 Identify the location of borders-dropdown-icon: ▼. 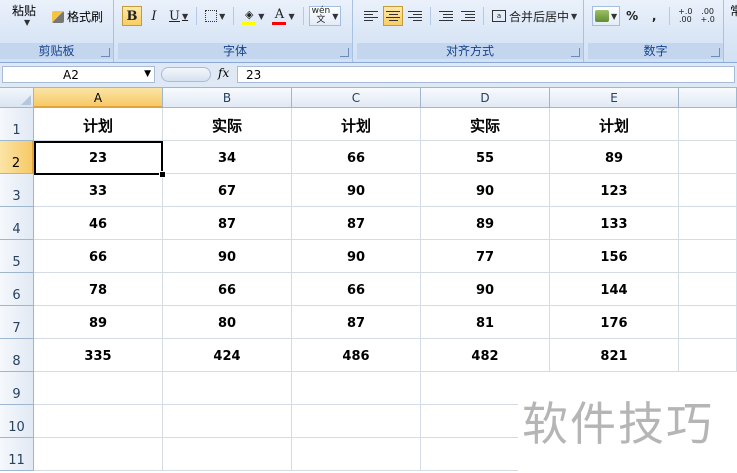
(222, 16).